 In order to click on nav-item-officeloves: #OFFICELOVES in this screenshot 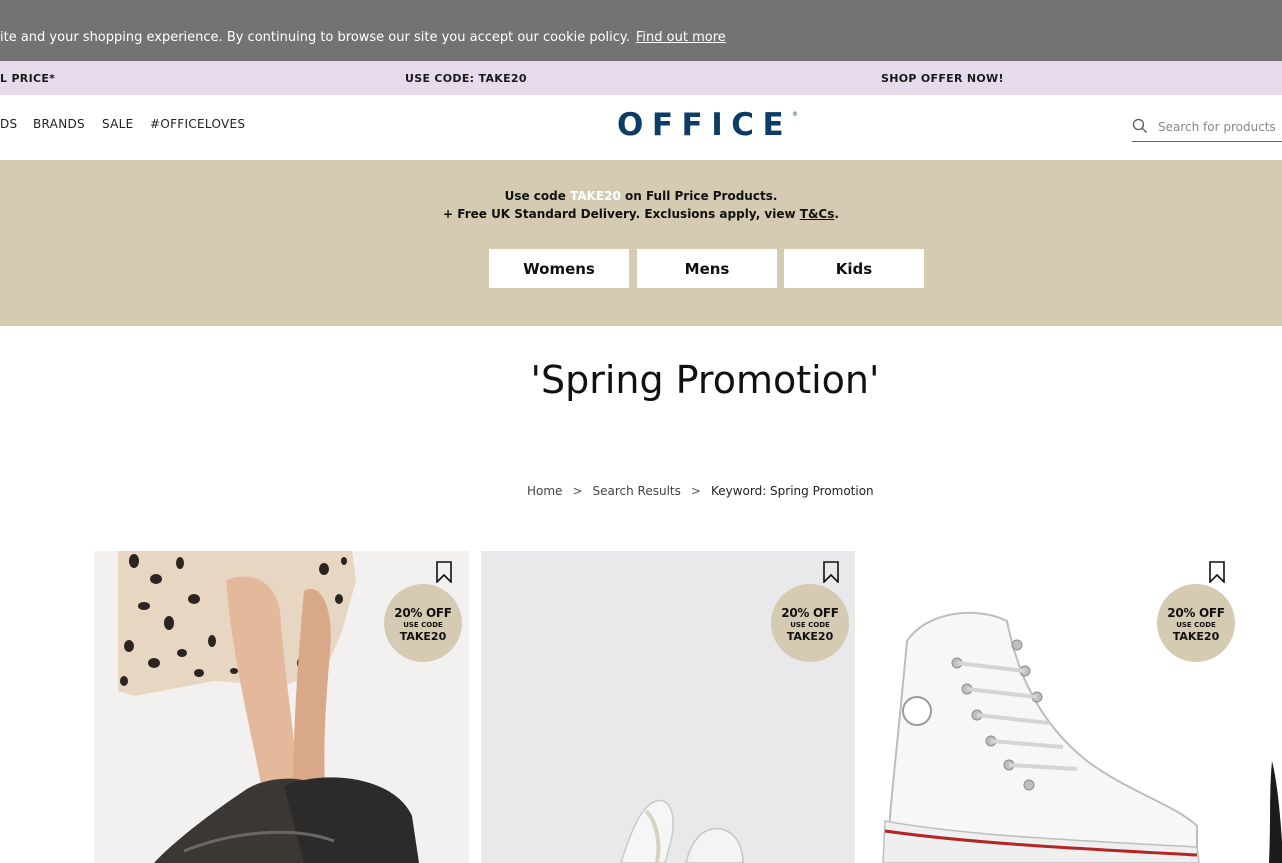, I will do `click(197, 124)`.